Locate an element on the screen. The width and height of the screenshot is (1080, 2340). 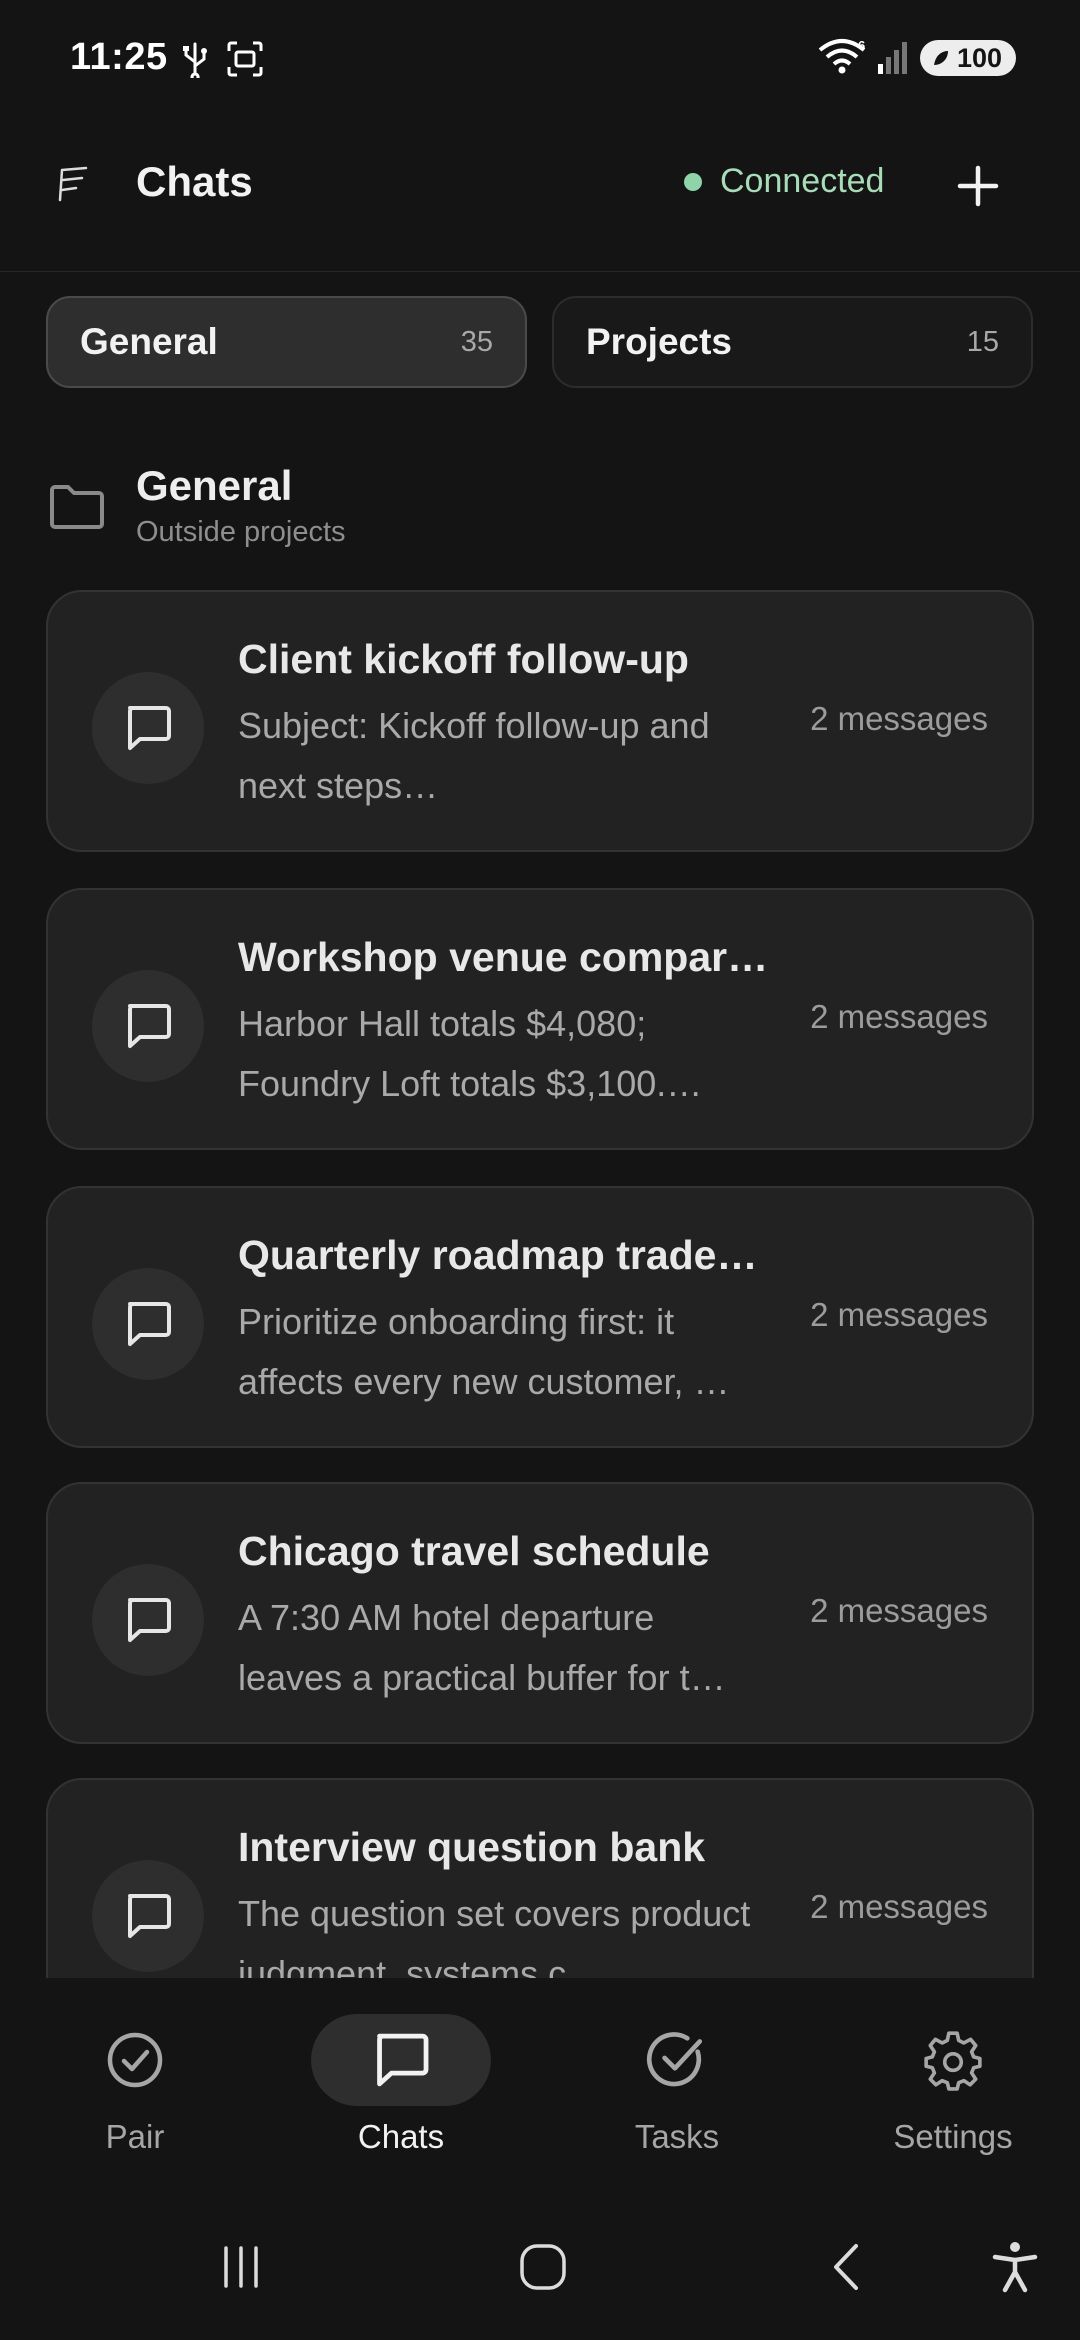
nav-item-settings: Settings is located at coordinates (949, 2085).